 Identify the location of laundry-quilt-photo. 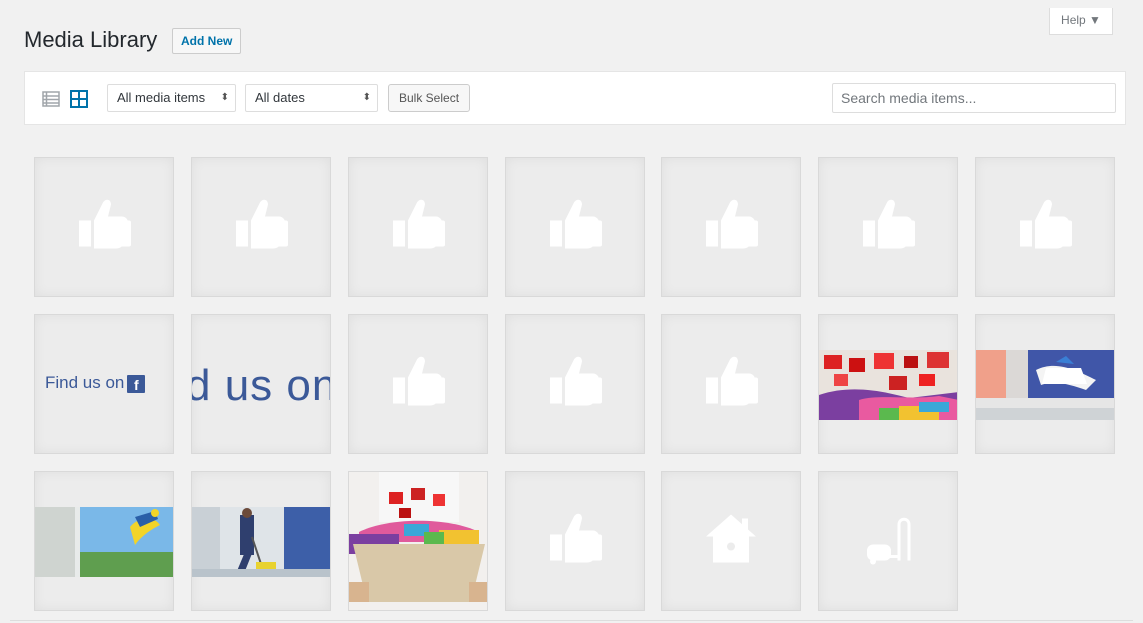
(888, 385).